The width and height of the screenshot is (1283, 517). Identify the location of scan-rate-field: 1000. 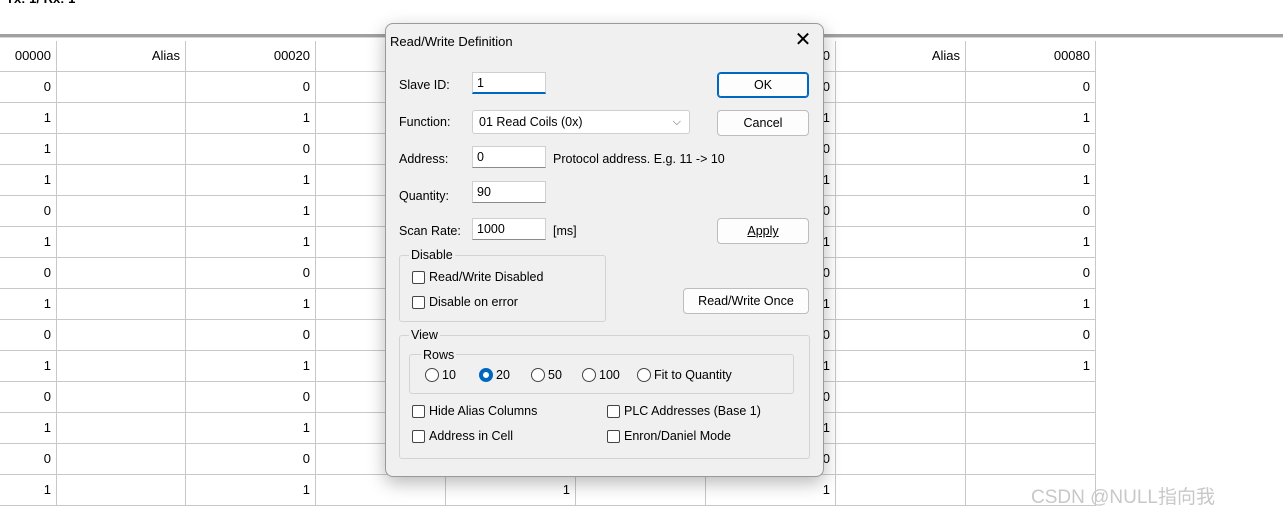
(509, 229).